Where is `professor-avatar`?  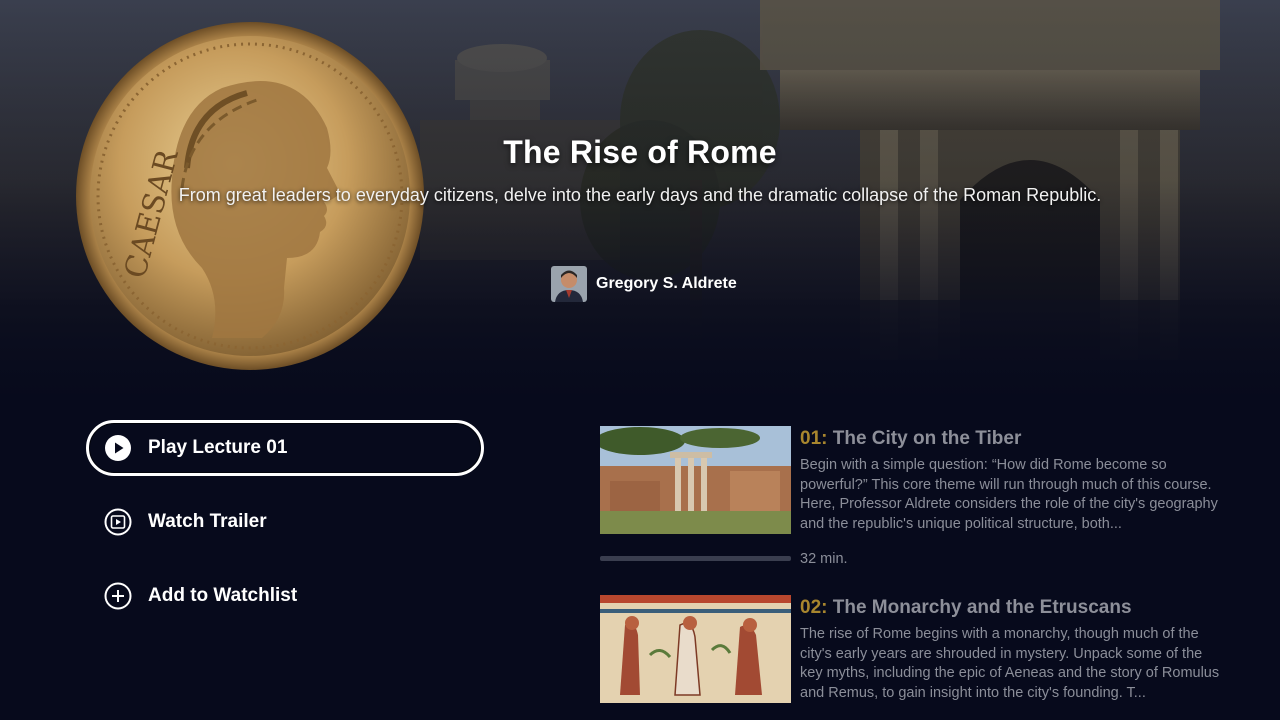
professor-avatar is located at coordinates (569, 284).